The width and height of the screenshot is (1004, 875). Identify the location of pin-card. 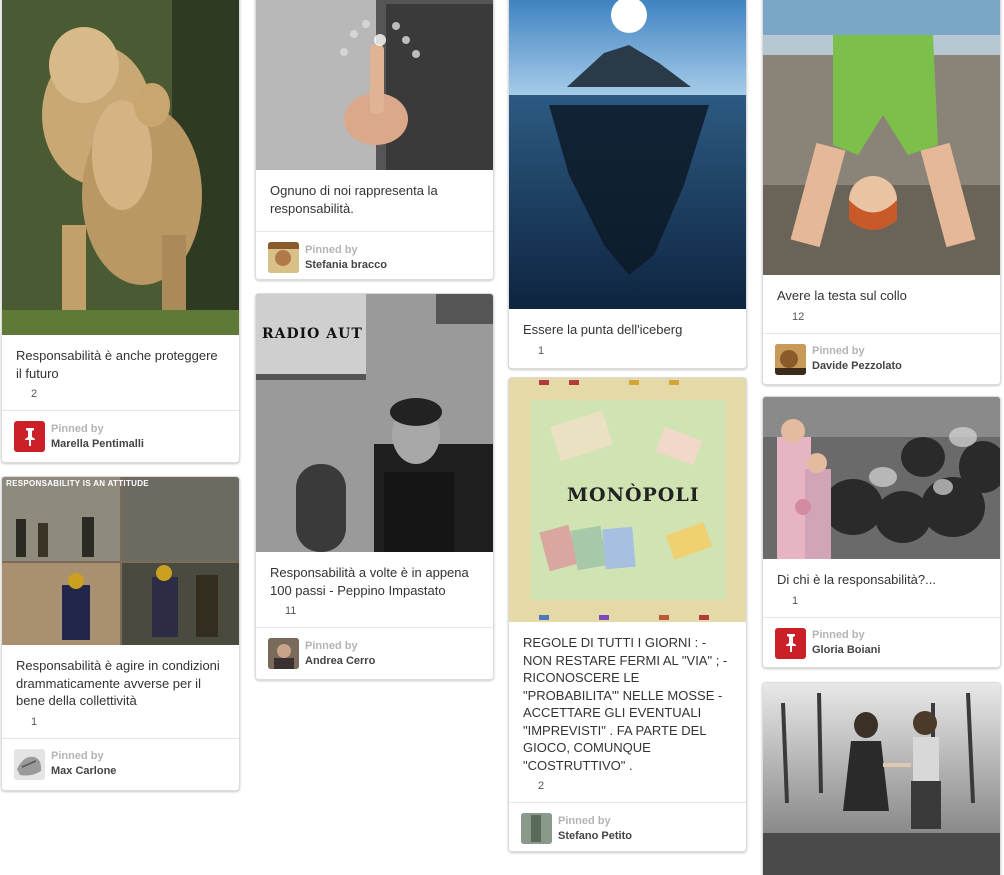
(881, 778).